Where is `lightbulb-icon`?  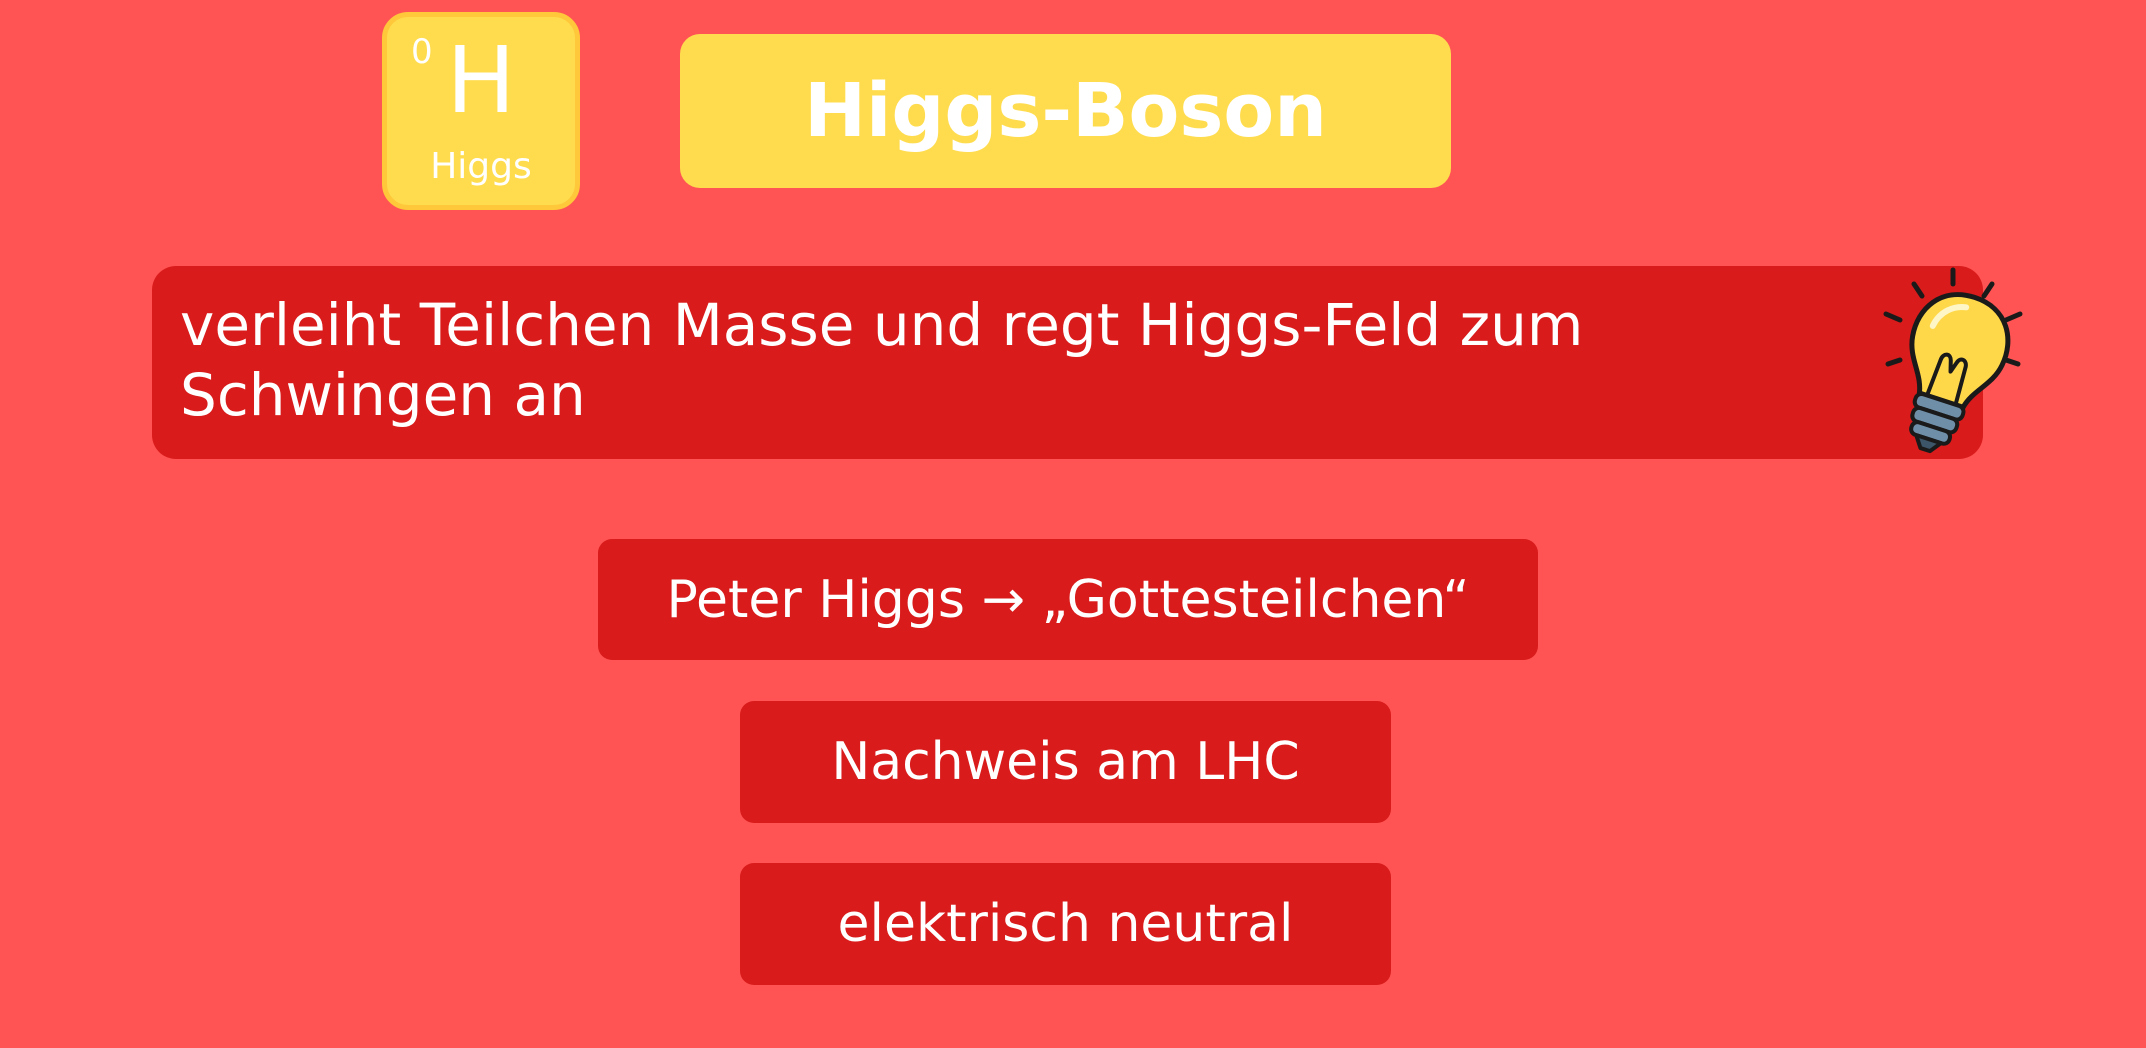
lightbulb-icon is located at coordinates (1953, 360).